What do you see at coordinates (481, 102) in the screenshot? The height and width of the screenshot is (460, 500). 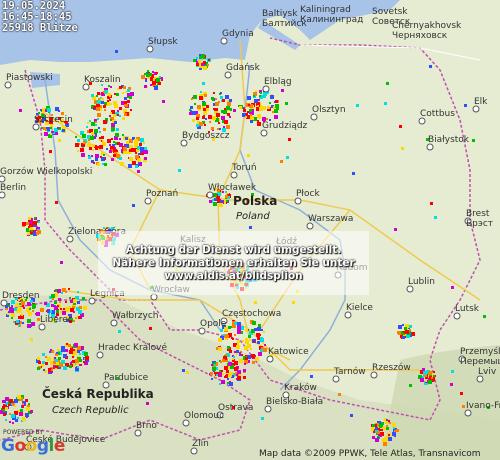 I see `city-label: Elk` at bounding box center [481, 102].